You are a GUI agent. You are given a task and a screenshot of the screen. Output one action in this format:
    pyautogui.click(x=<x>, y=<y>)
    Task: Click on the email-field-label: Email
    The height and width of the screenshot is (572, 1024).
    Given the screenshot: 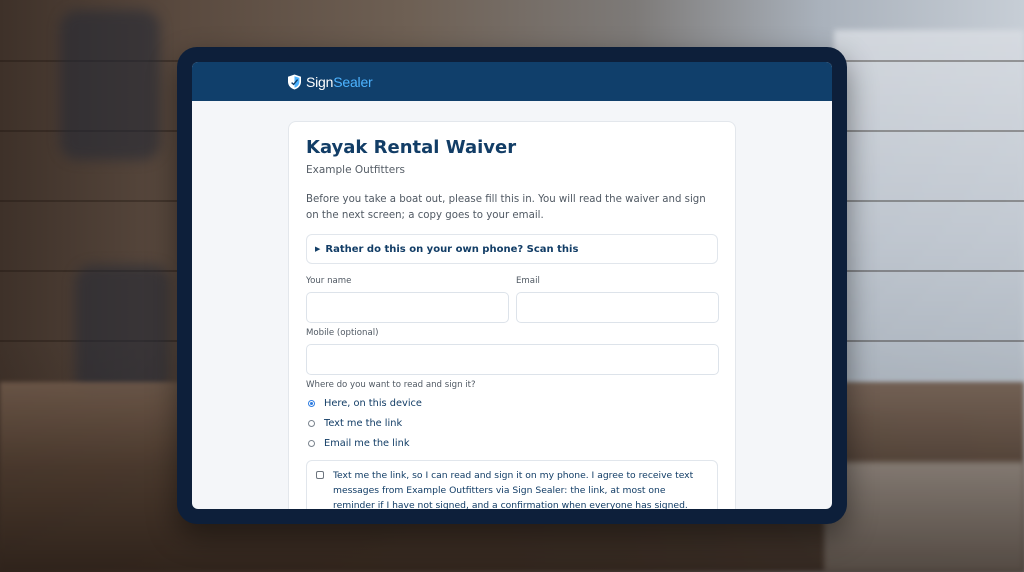 What is the action you would take?
    pyautogui.click(x=528, y=281)
    